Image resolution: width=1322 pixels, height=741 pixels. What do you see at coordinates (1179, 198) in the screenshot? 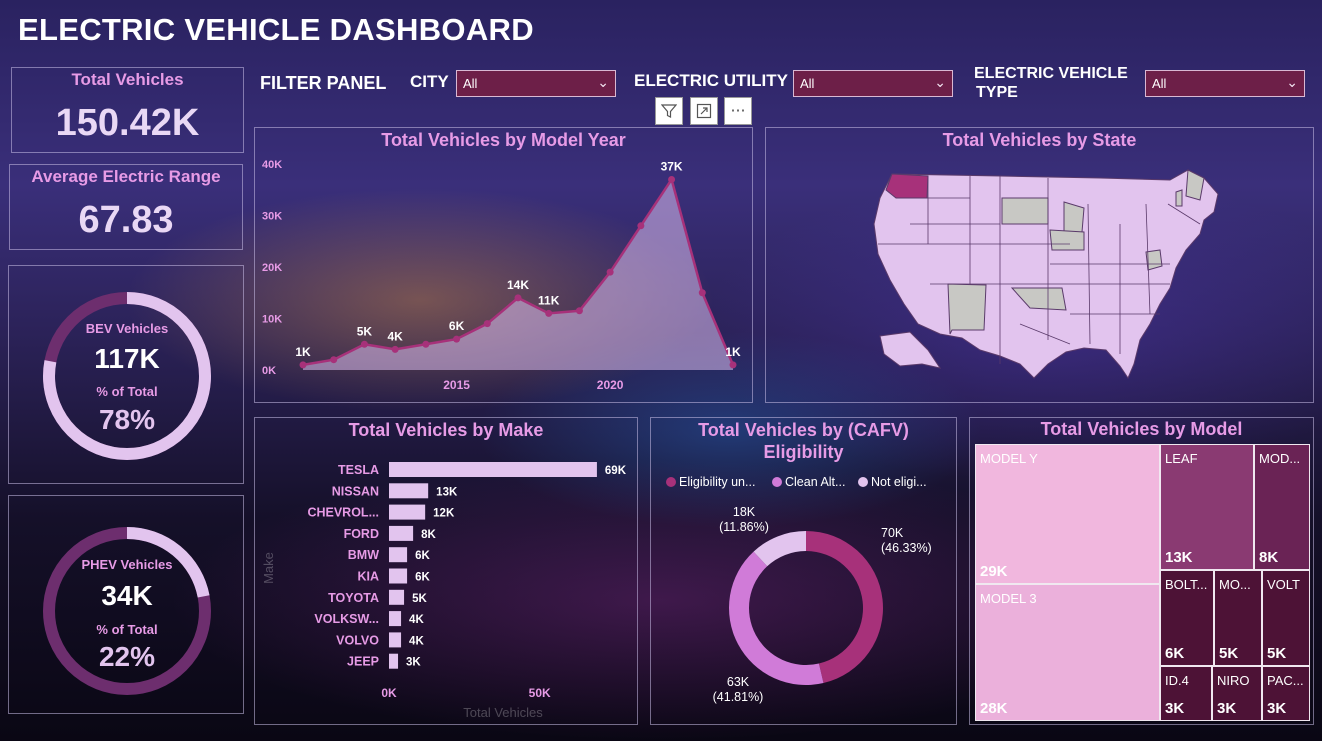
I see `state-vt` at bounding box center [1179, 198].